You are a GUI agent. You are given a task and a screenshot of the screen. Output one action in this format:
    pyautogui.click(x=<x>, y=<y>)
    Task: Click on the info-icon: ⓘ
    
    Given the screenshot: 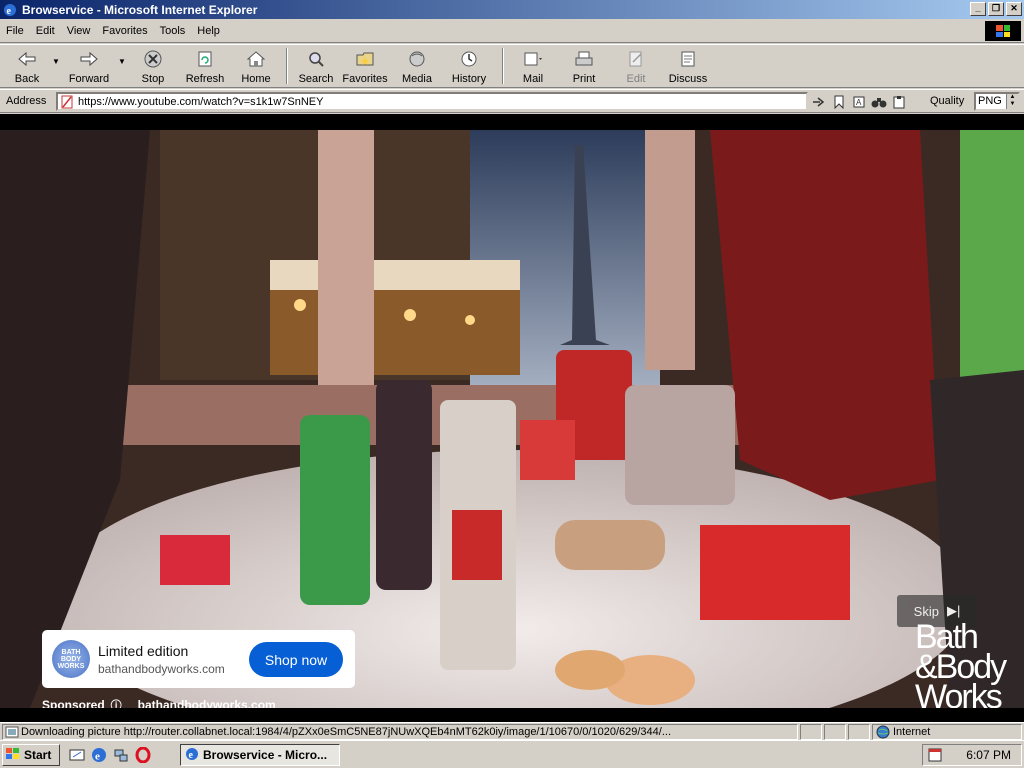 What is the action you would take?
    pyautogui.click(x=116, y=702)
    